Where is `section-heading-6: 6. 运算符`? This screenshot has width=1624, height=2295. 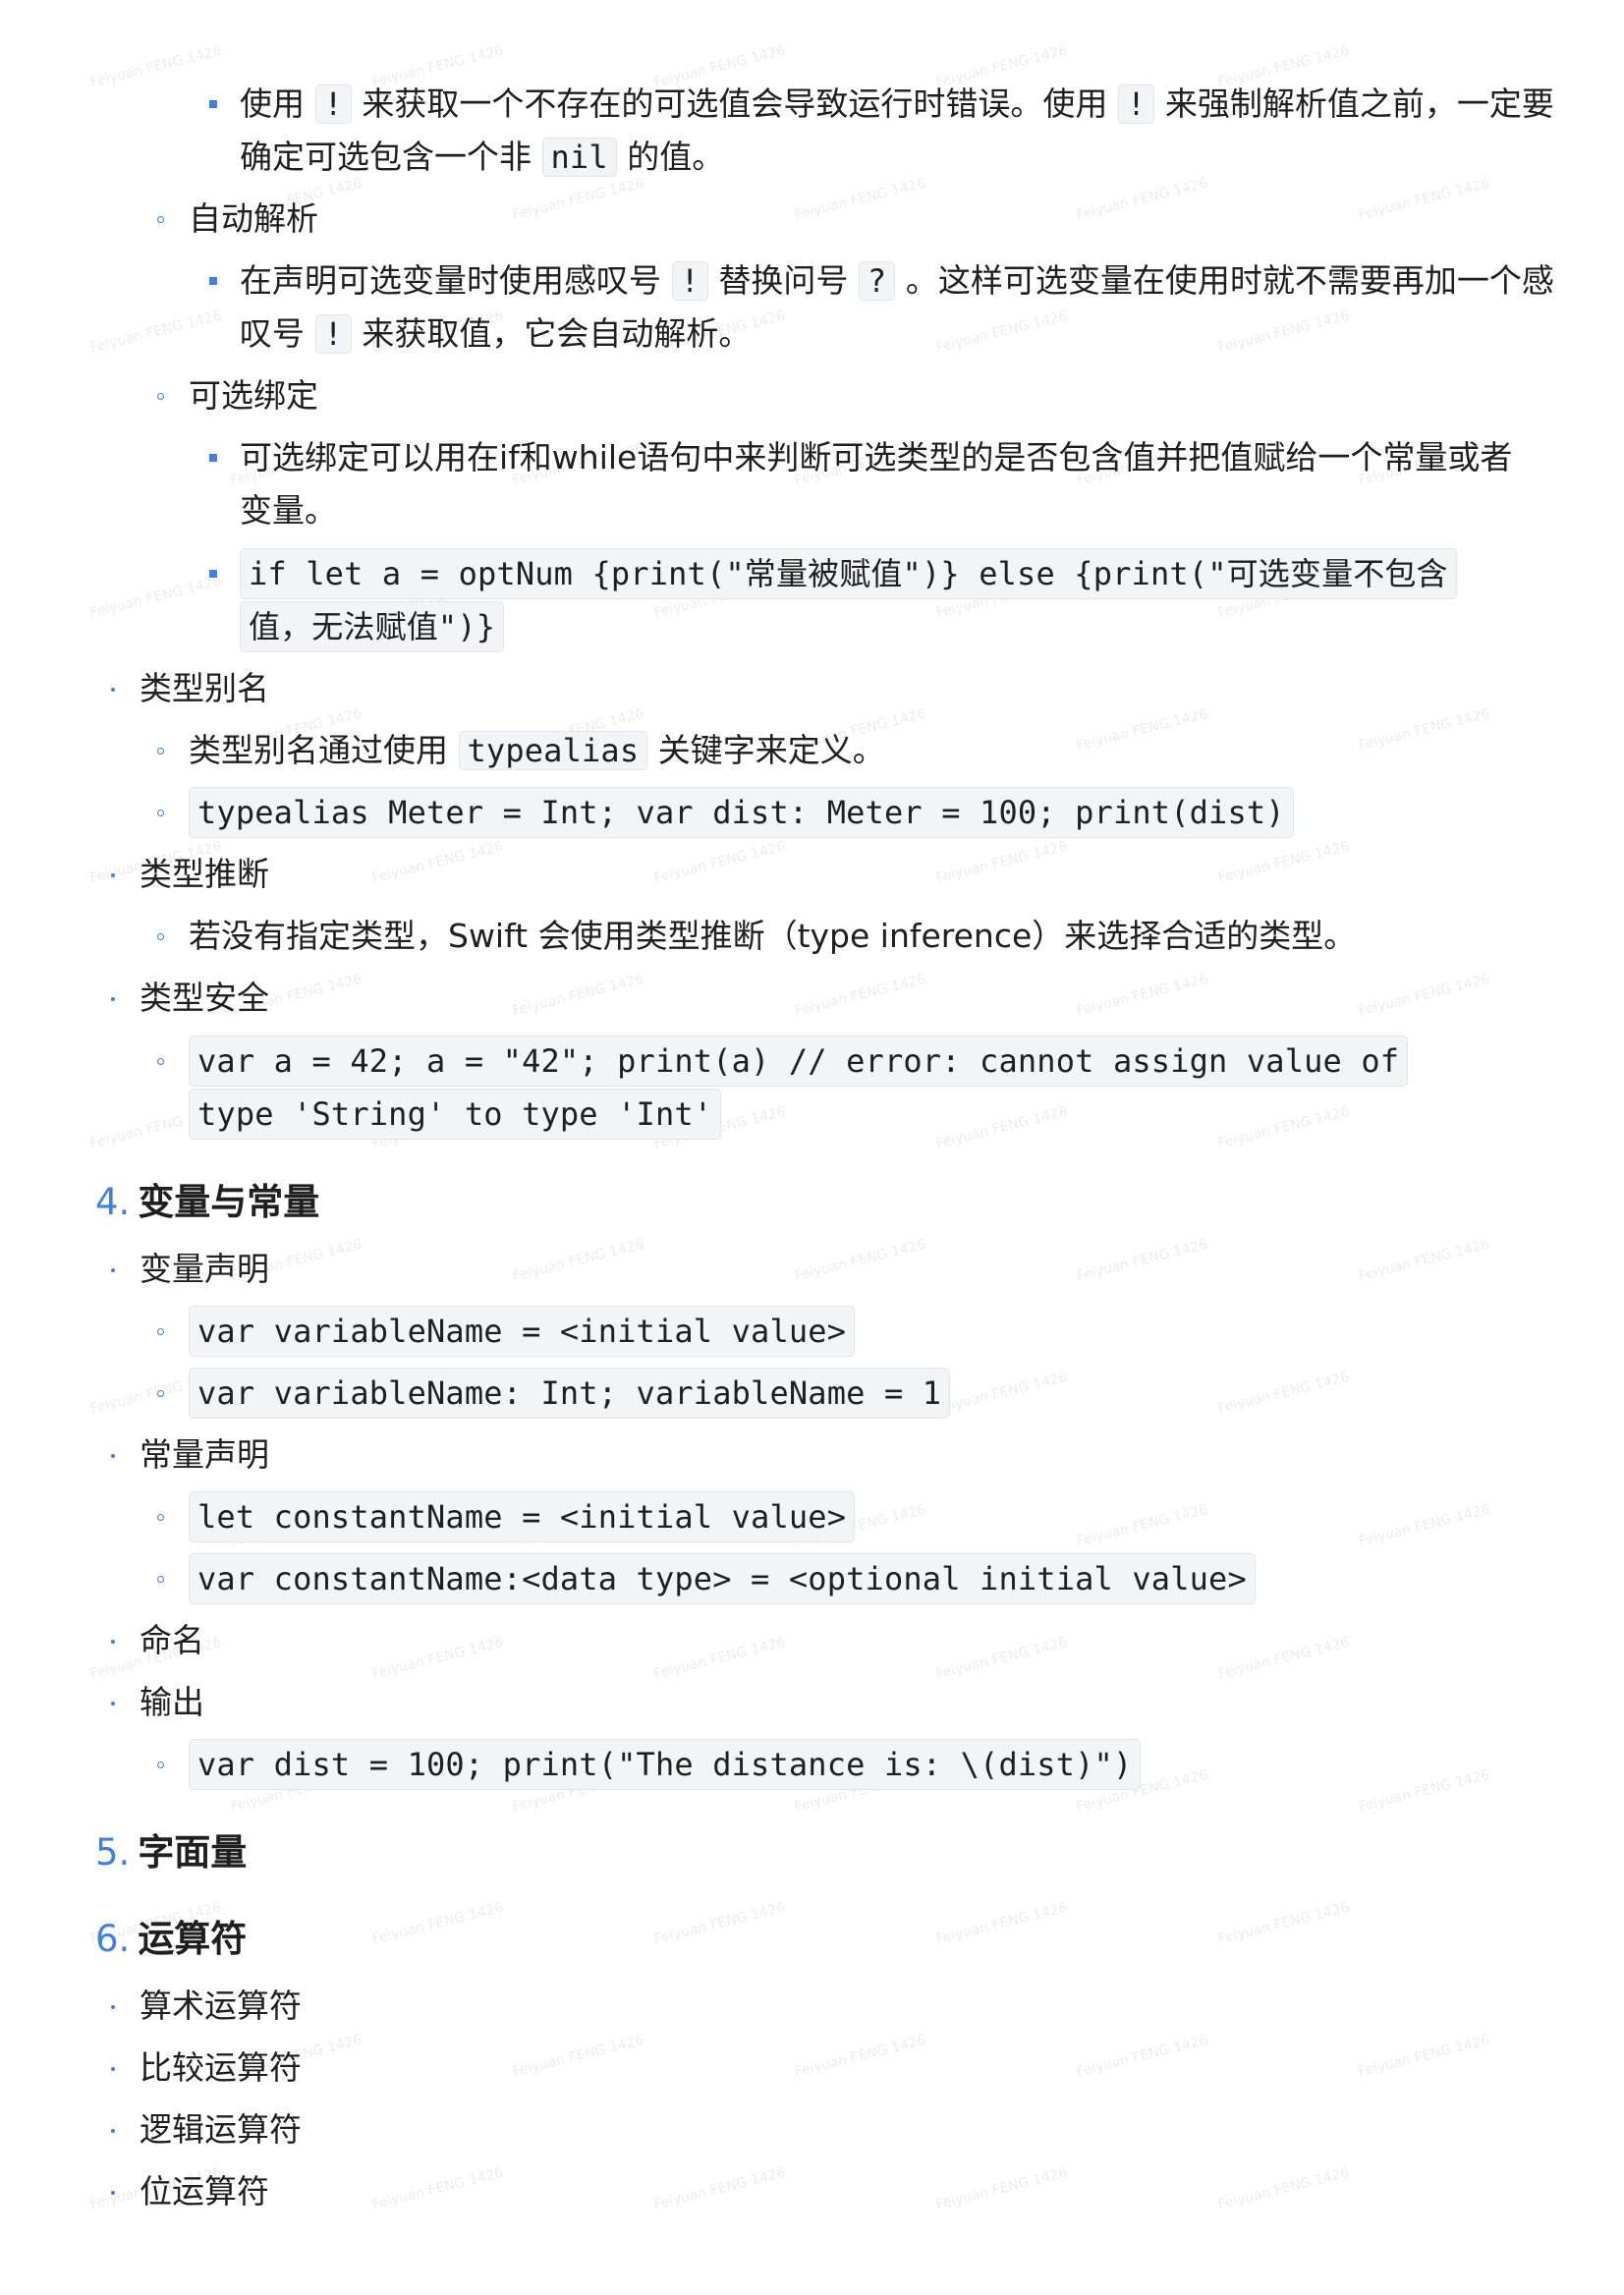 section-heading-6: 6. 运算符 is located at coordinates (171, 1940).